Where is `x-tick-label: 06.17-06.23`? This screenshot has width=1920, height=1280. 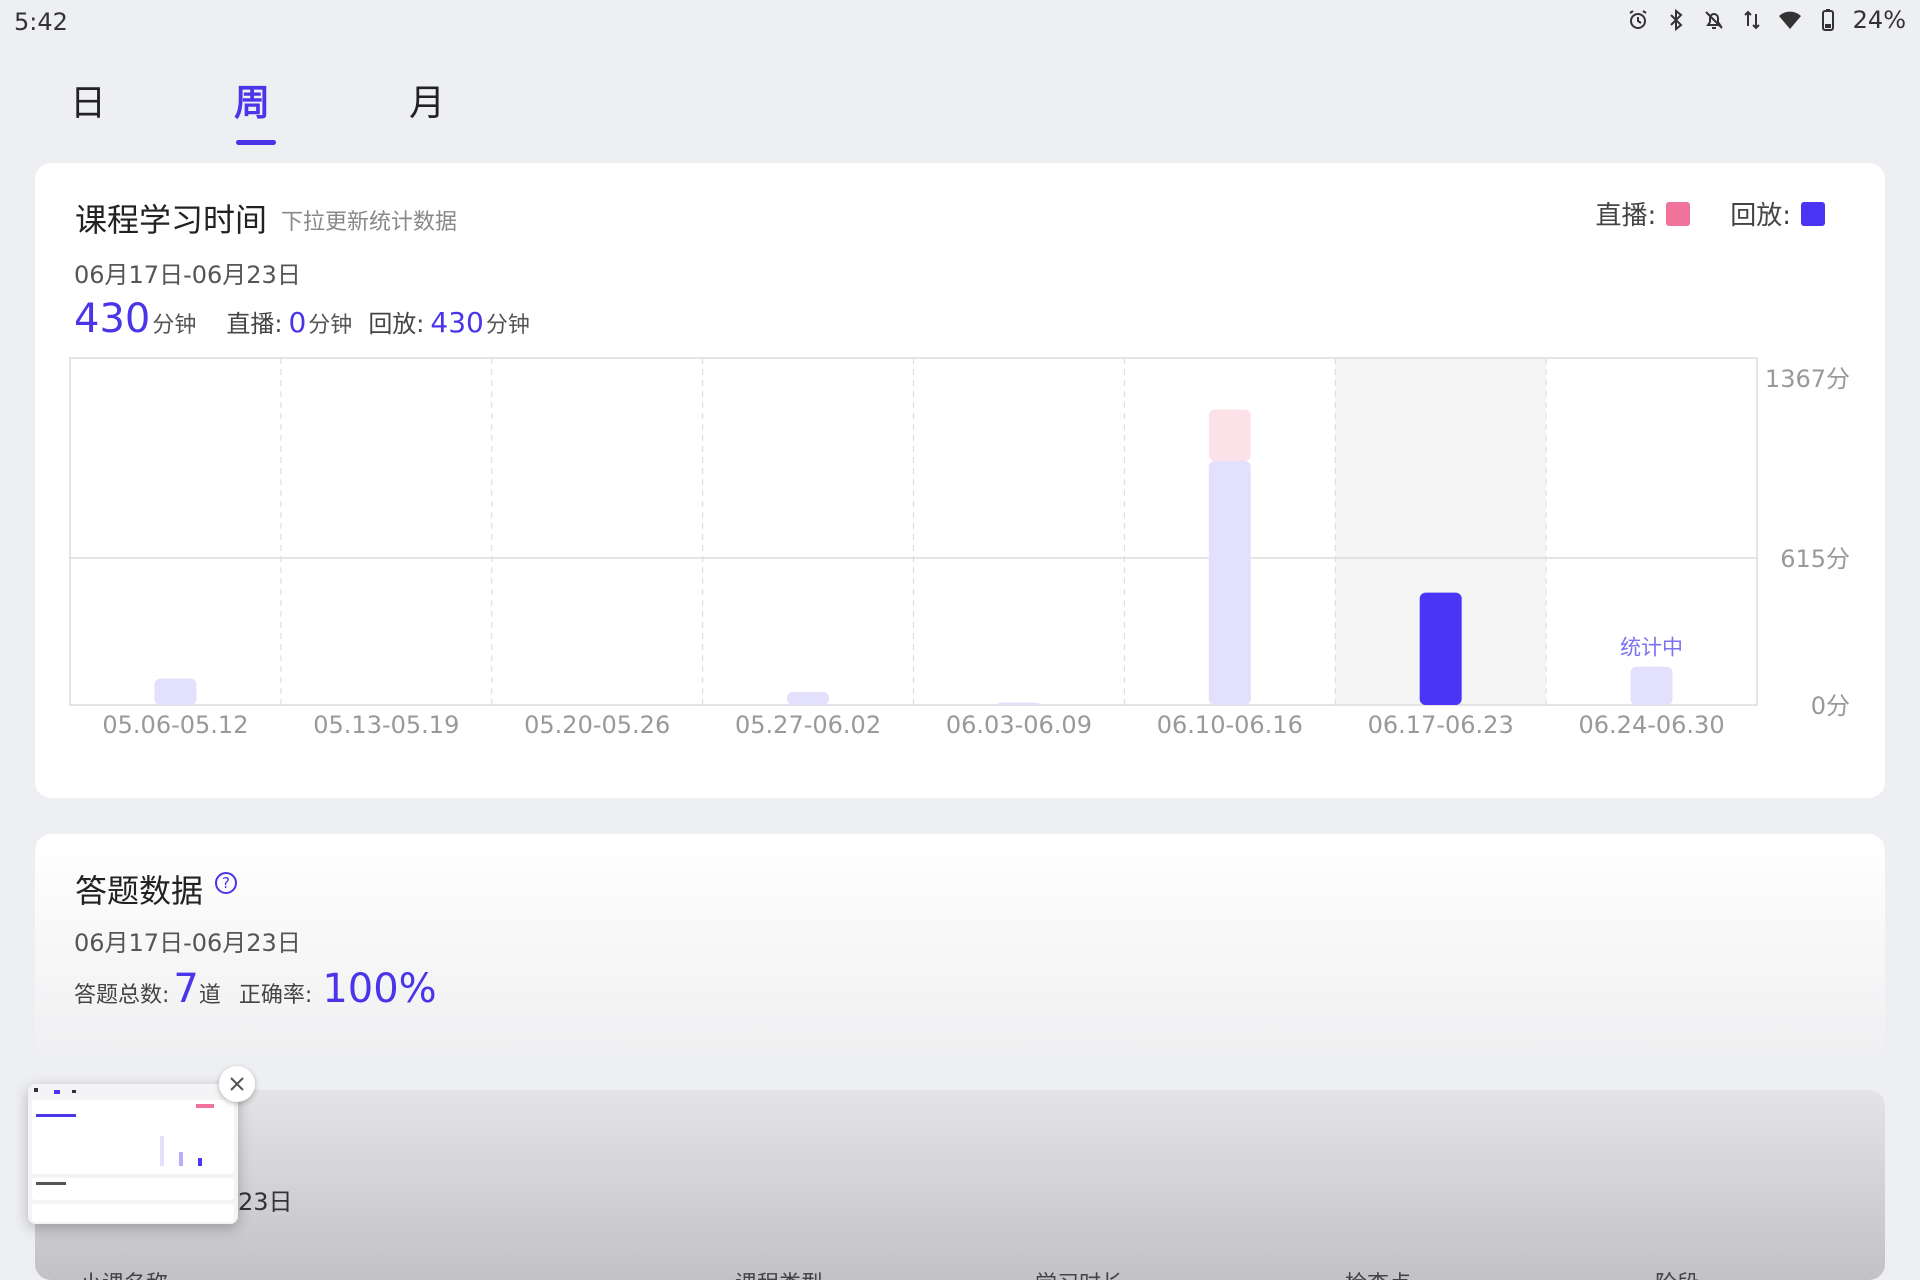
x-tick-label: 06.17-06.23 is located at coordinates (1441, 725).